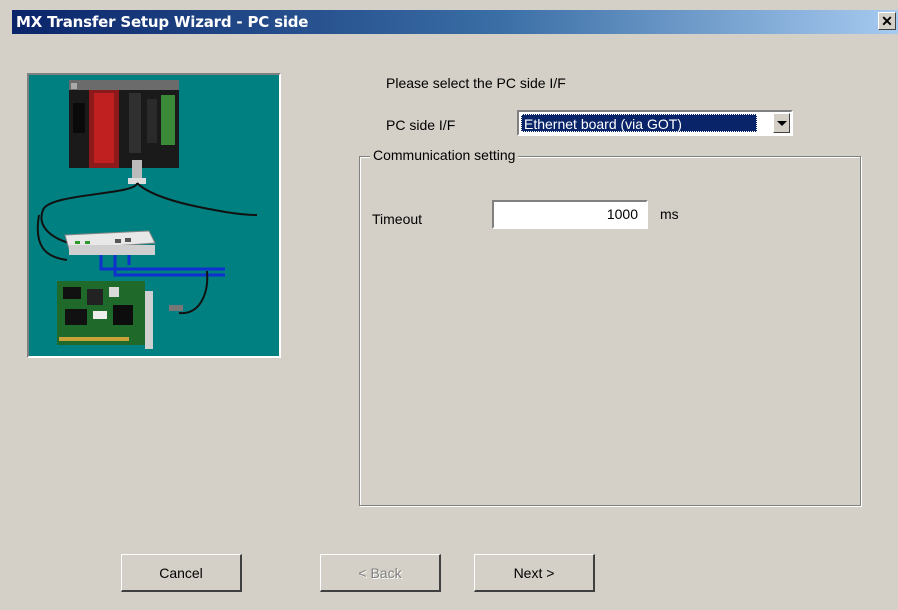 This screenshot has width=898, height=610. I want to click on back-button: < Back, so click(380, 573).